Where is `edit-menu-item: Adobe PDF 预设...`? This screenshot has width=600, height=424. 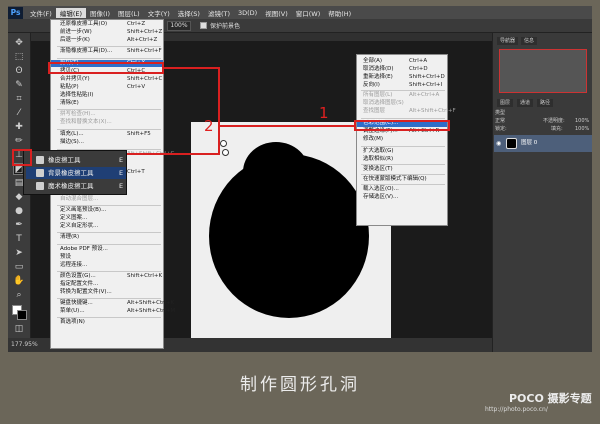
edit-menu-item: Adobe PDF 预设... is located at coordinates (107, 249).